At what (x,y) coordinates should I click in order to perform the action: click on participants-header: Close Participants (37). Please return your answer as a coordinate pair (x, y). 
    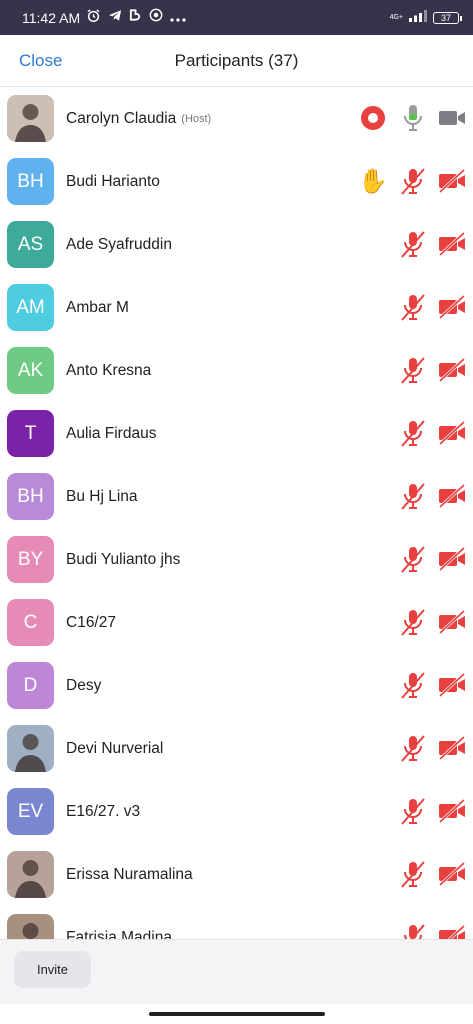
    Looking at the image, I should click on (236, 61).